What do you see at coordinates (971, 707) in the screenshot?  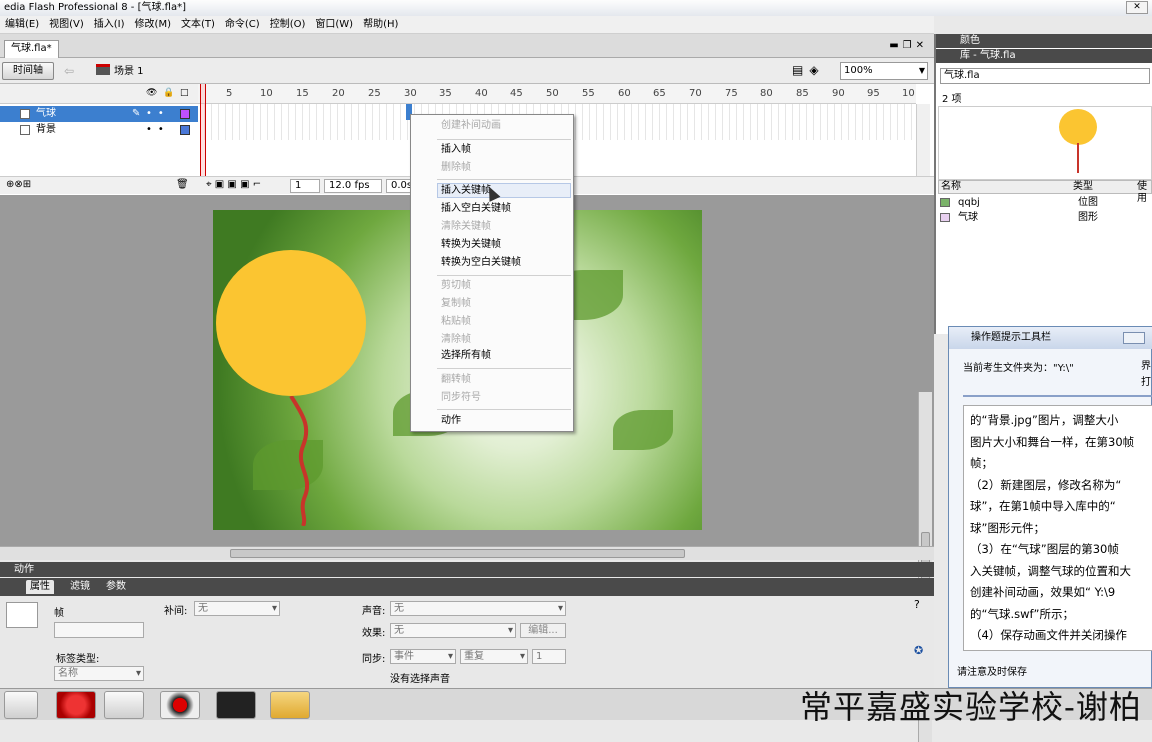 I see `watermark-text: 常平嘉盛实验学校-谢柏` at bounding box center [971, 707].